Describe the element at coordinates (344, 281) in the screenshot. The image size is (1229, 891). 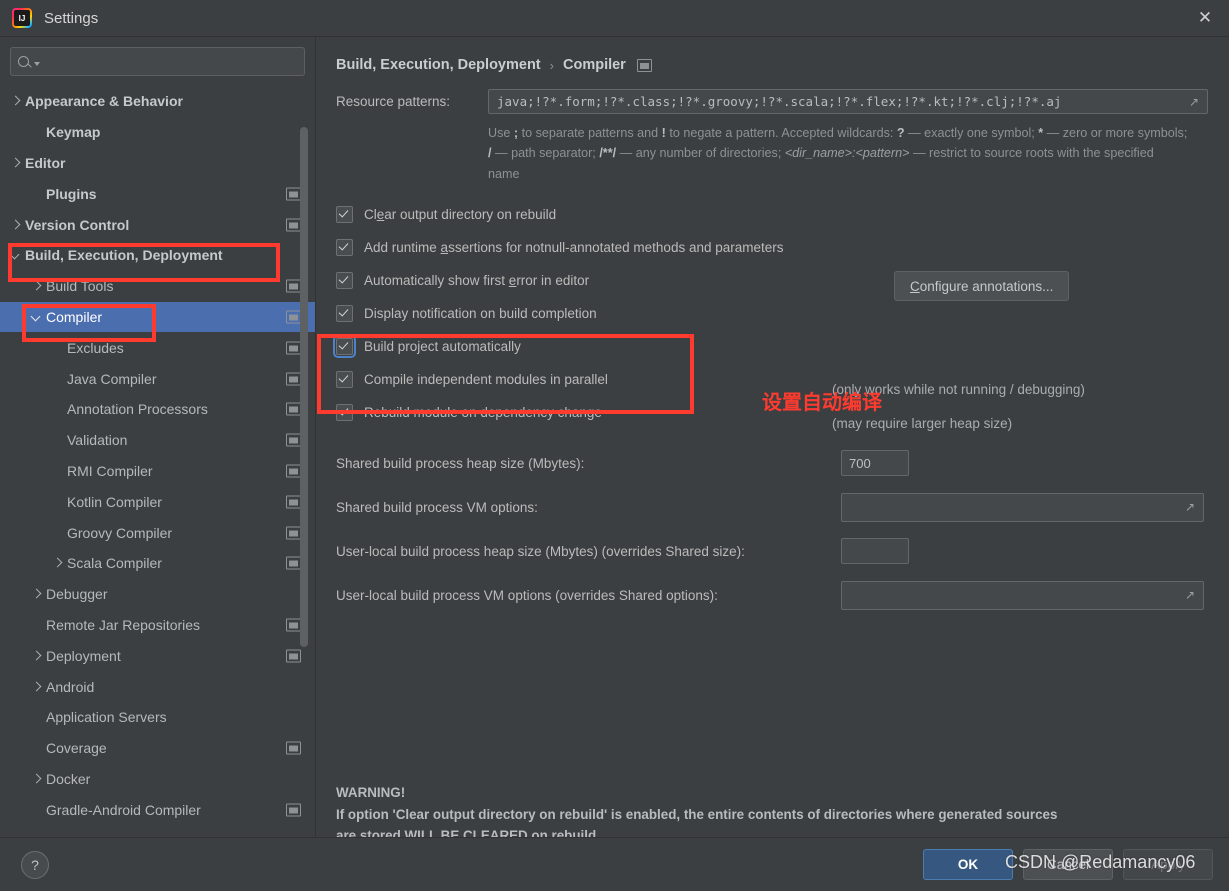
I see `checkbox-automatically-show-first-error-in-editor` at that location.